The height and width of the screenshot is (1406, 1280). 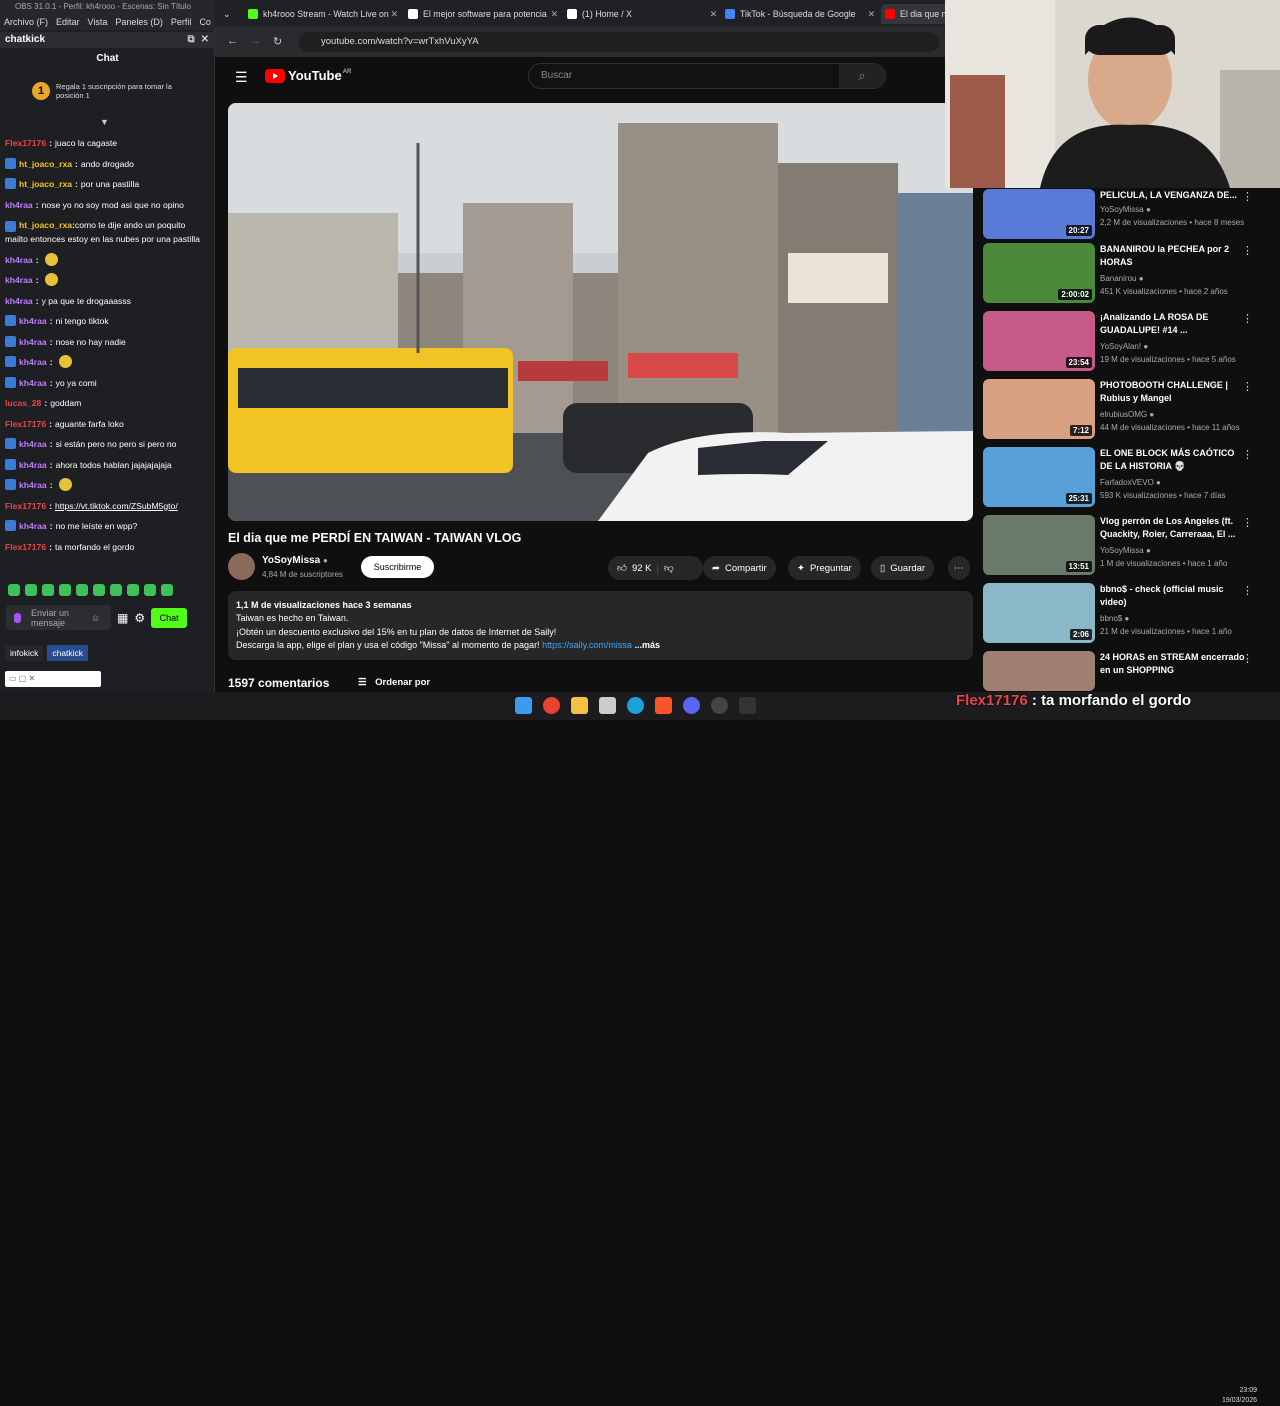 I want to click on tab-chatkick: chatkick, so click(x=68, y=653).